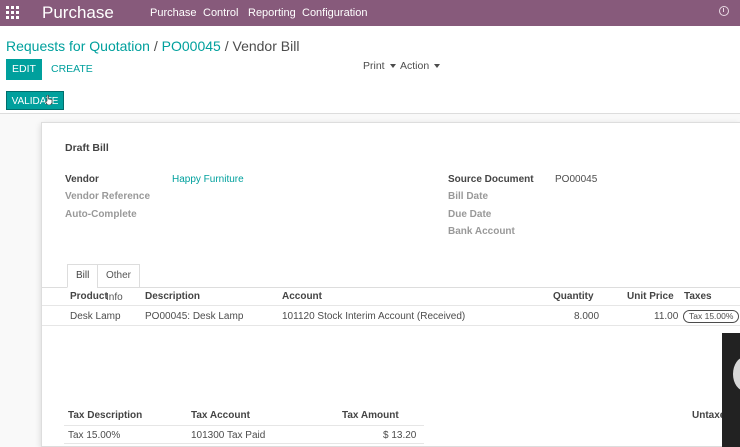 The image size is (740, 447). Describe the element at coordinates (491, 179) in the screenshot. I see `source-document-label: Source Document` at that location.